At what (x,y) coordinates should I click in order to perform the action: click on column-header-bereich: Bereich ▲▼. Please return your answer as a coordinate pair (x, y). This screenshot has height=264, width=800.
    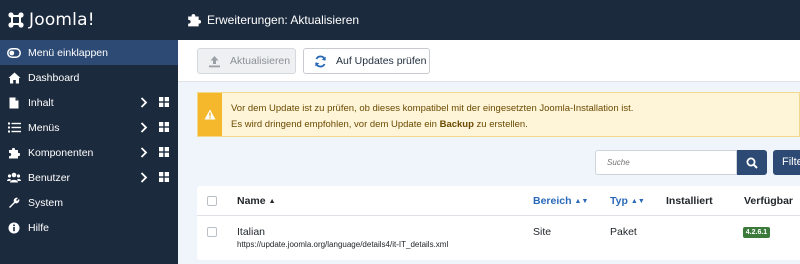
    Looking at the image, I should click on (560, 201).